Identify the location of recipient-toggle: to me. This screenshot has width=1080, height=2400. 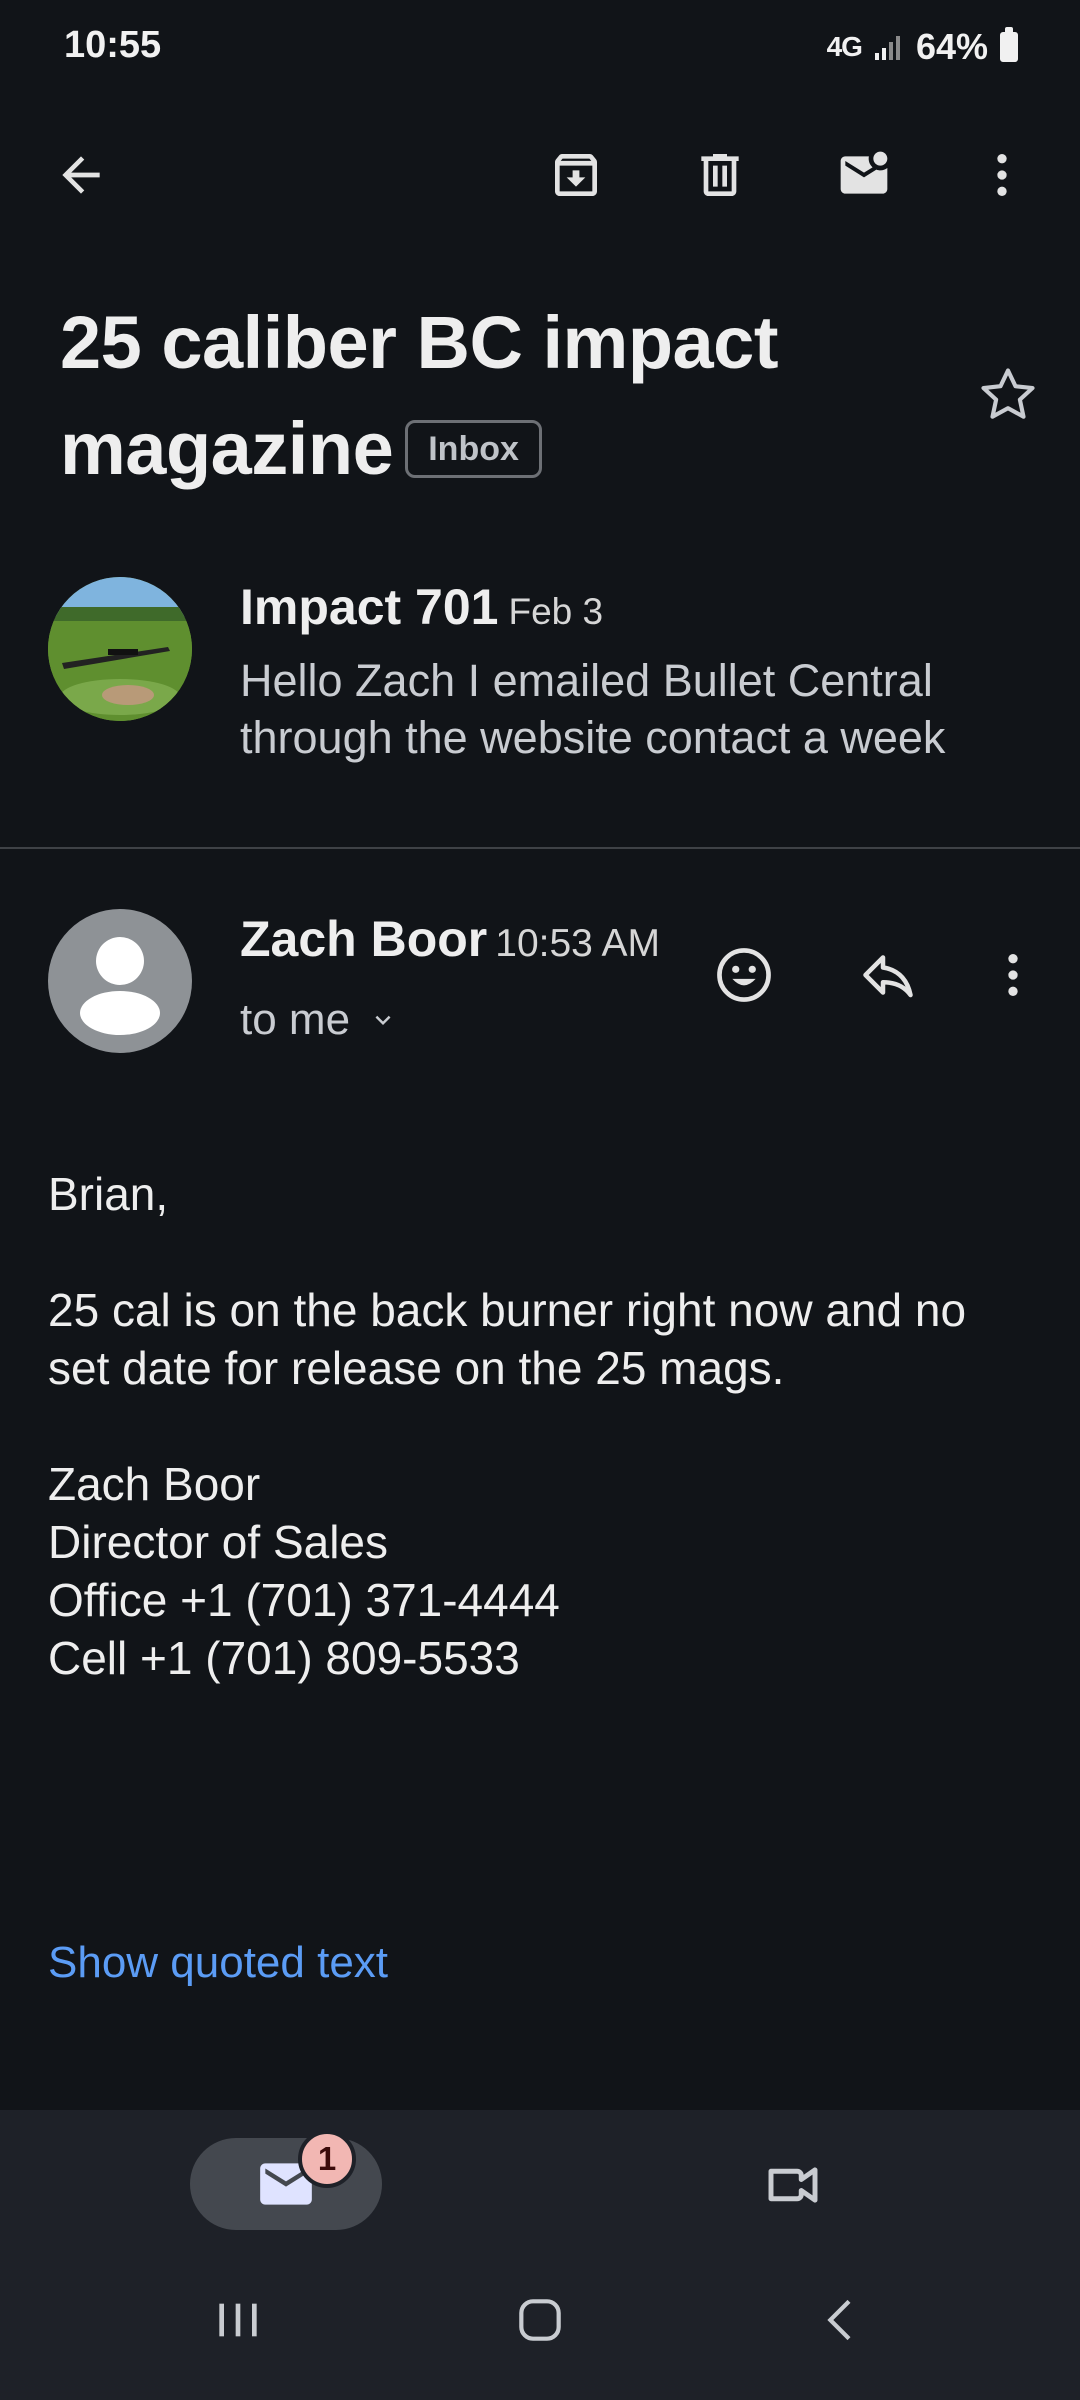
(319, 1020).